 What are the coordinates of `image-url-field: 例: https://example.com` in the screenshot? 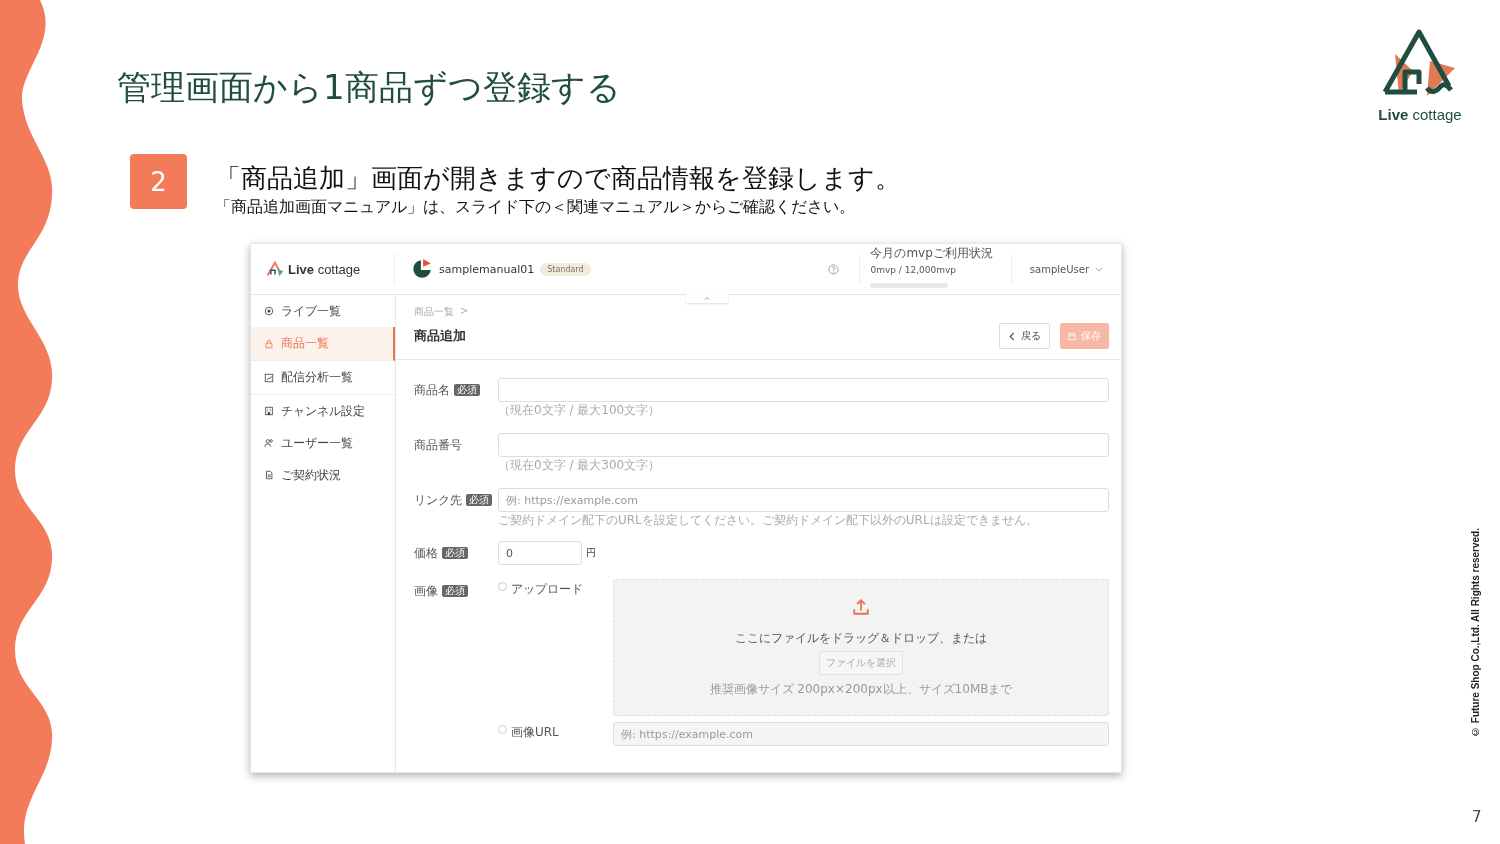 It's located at (861, 734).